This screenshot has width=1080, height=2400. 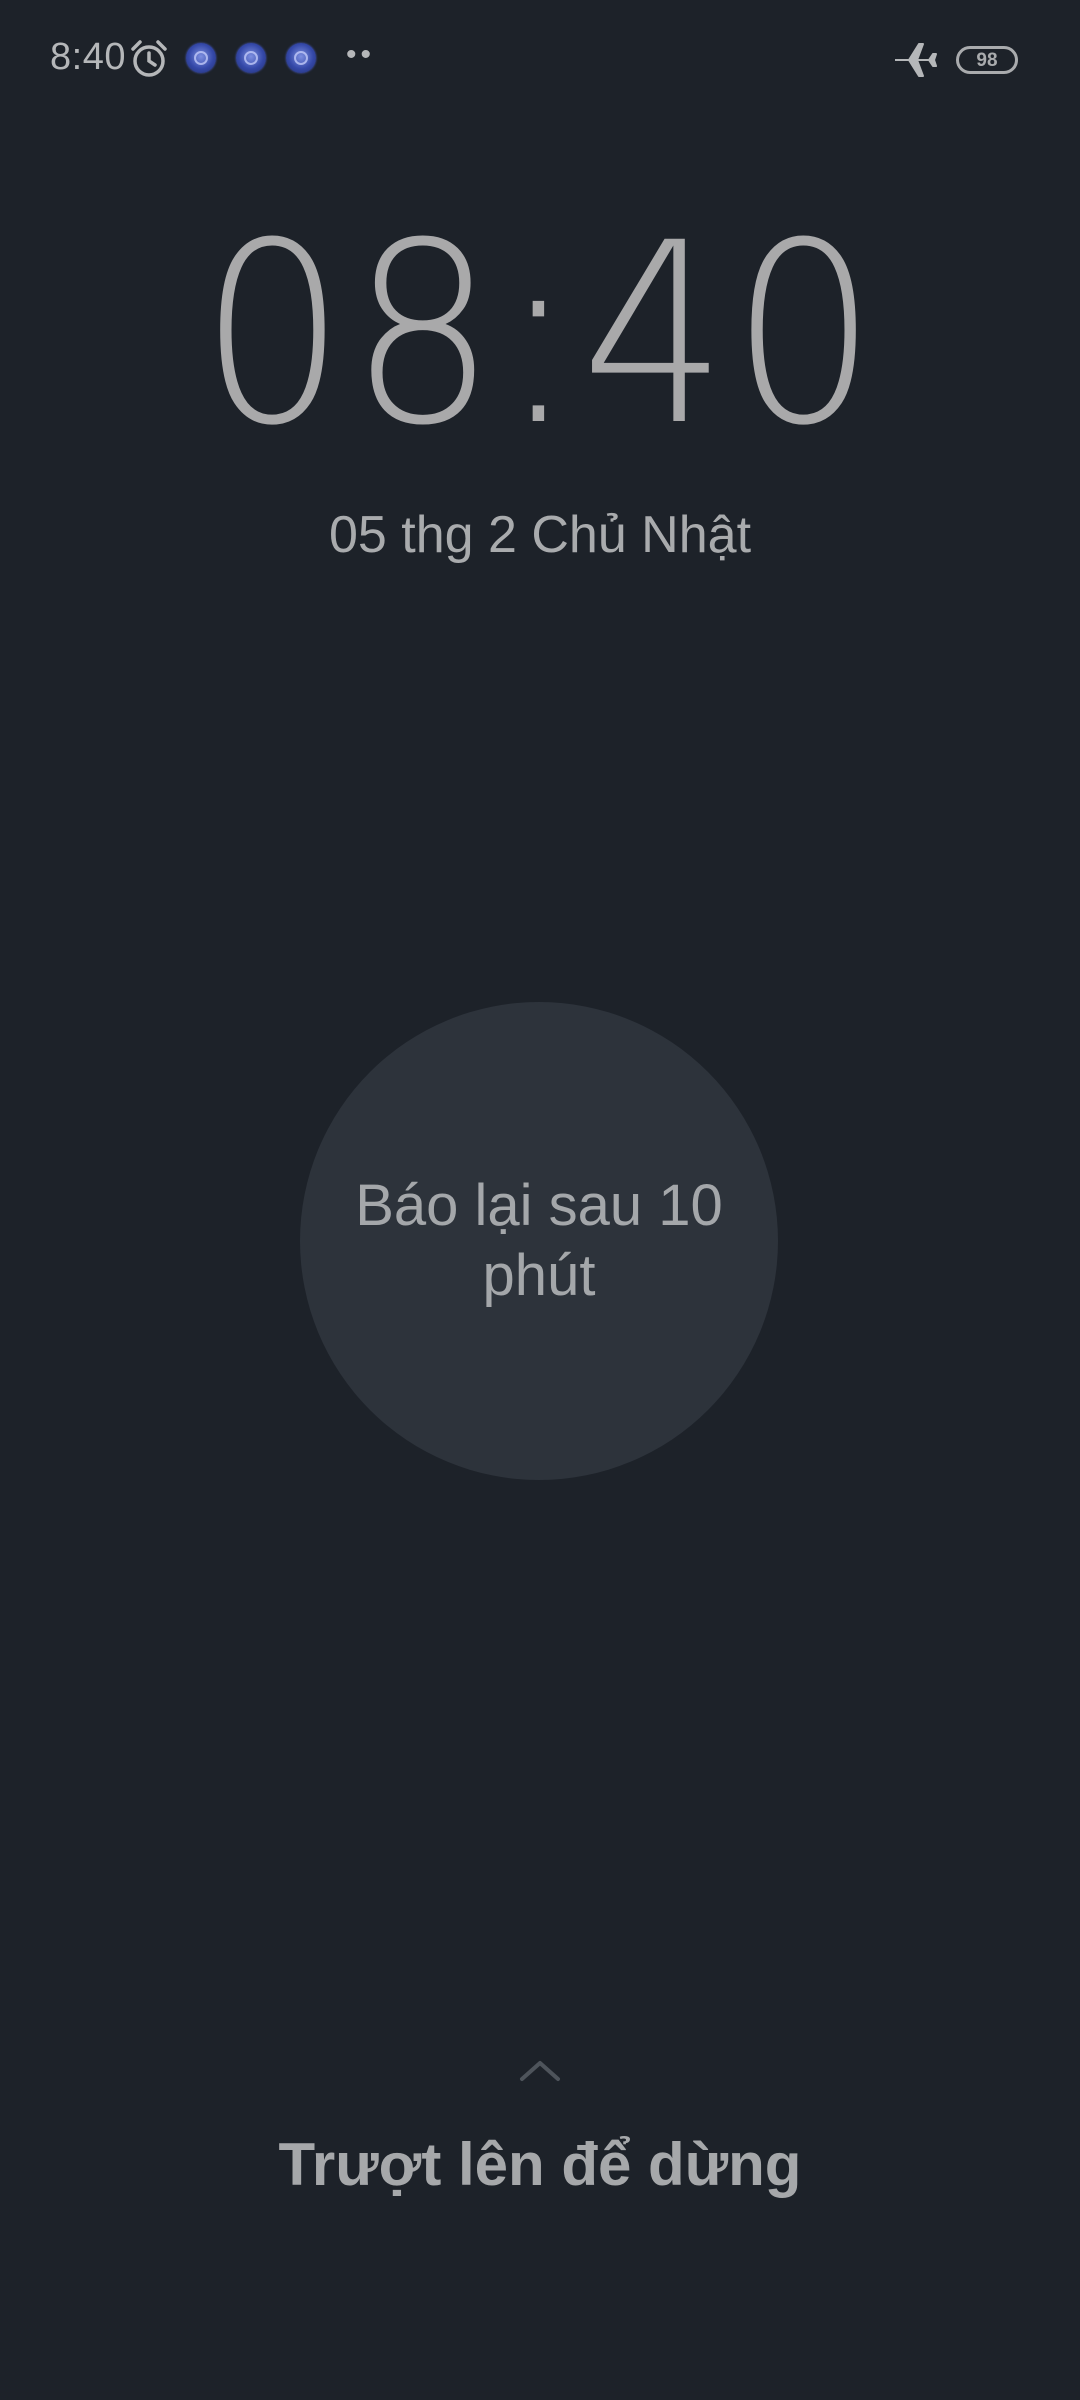 I want to click on snooze-label: Báo lại sau 10 phút, so click(x=539, y=1240).